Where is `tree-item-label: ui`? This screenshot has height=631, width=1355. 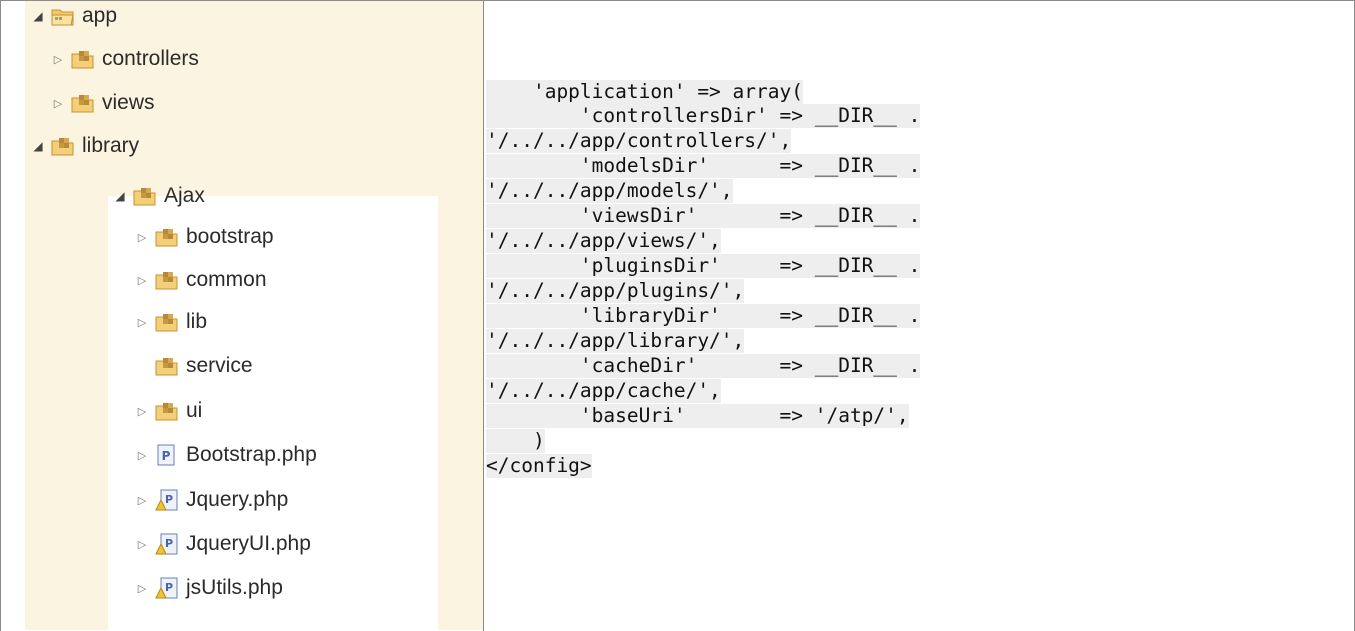
tree-item-label: ui is located at coordinates (194, 410).